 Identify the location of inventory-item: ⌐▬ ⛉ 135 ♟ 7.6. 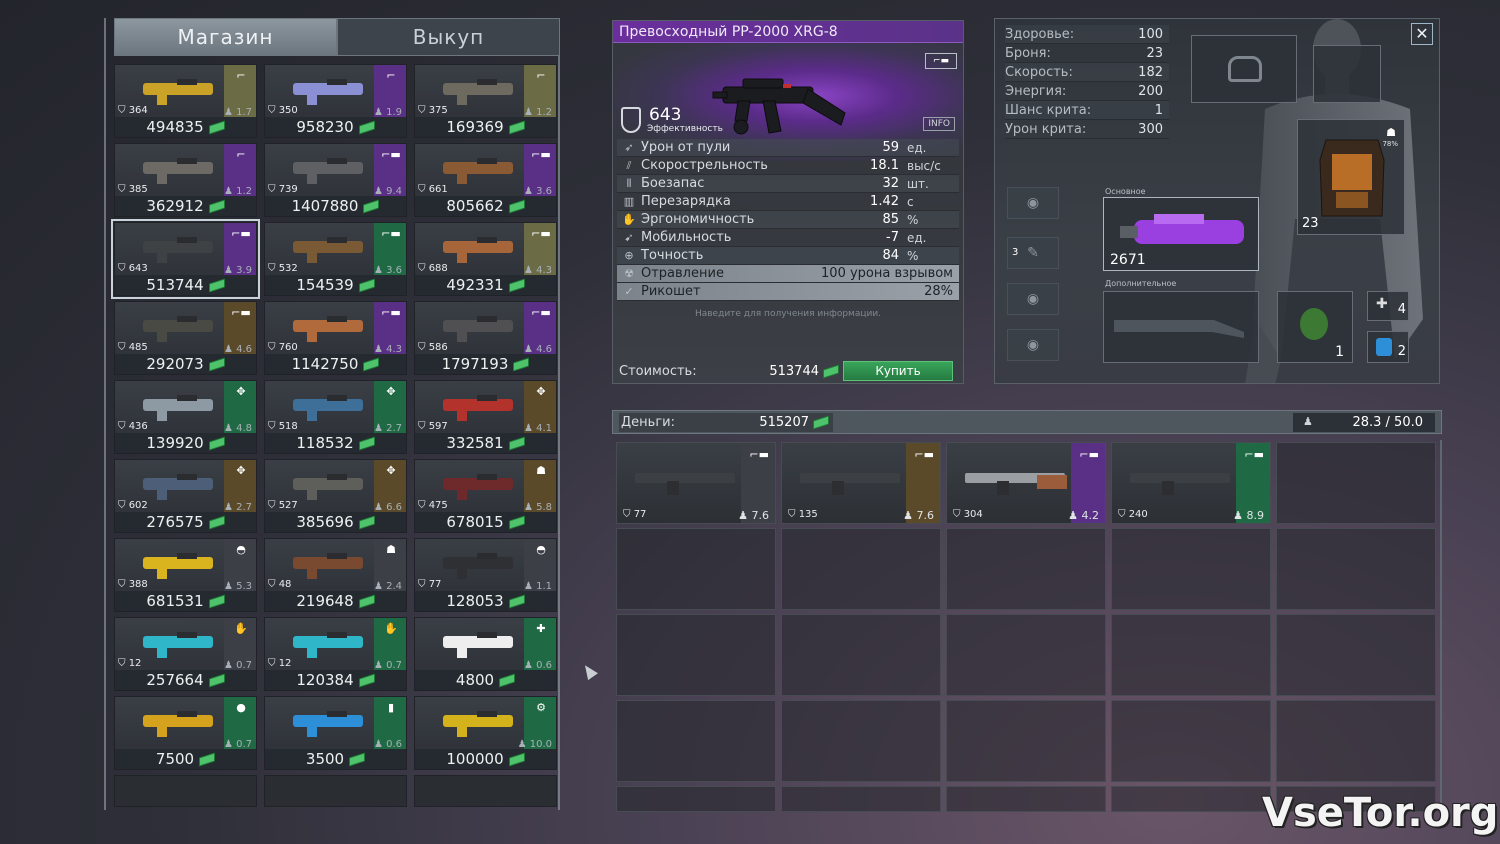
(861, 483).